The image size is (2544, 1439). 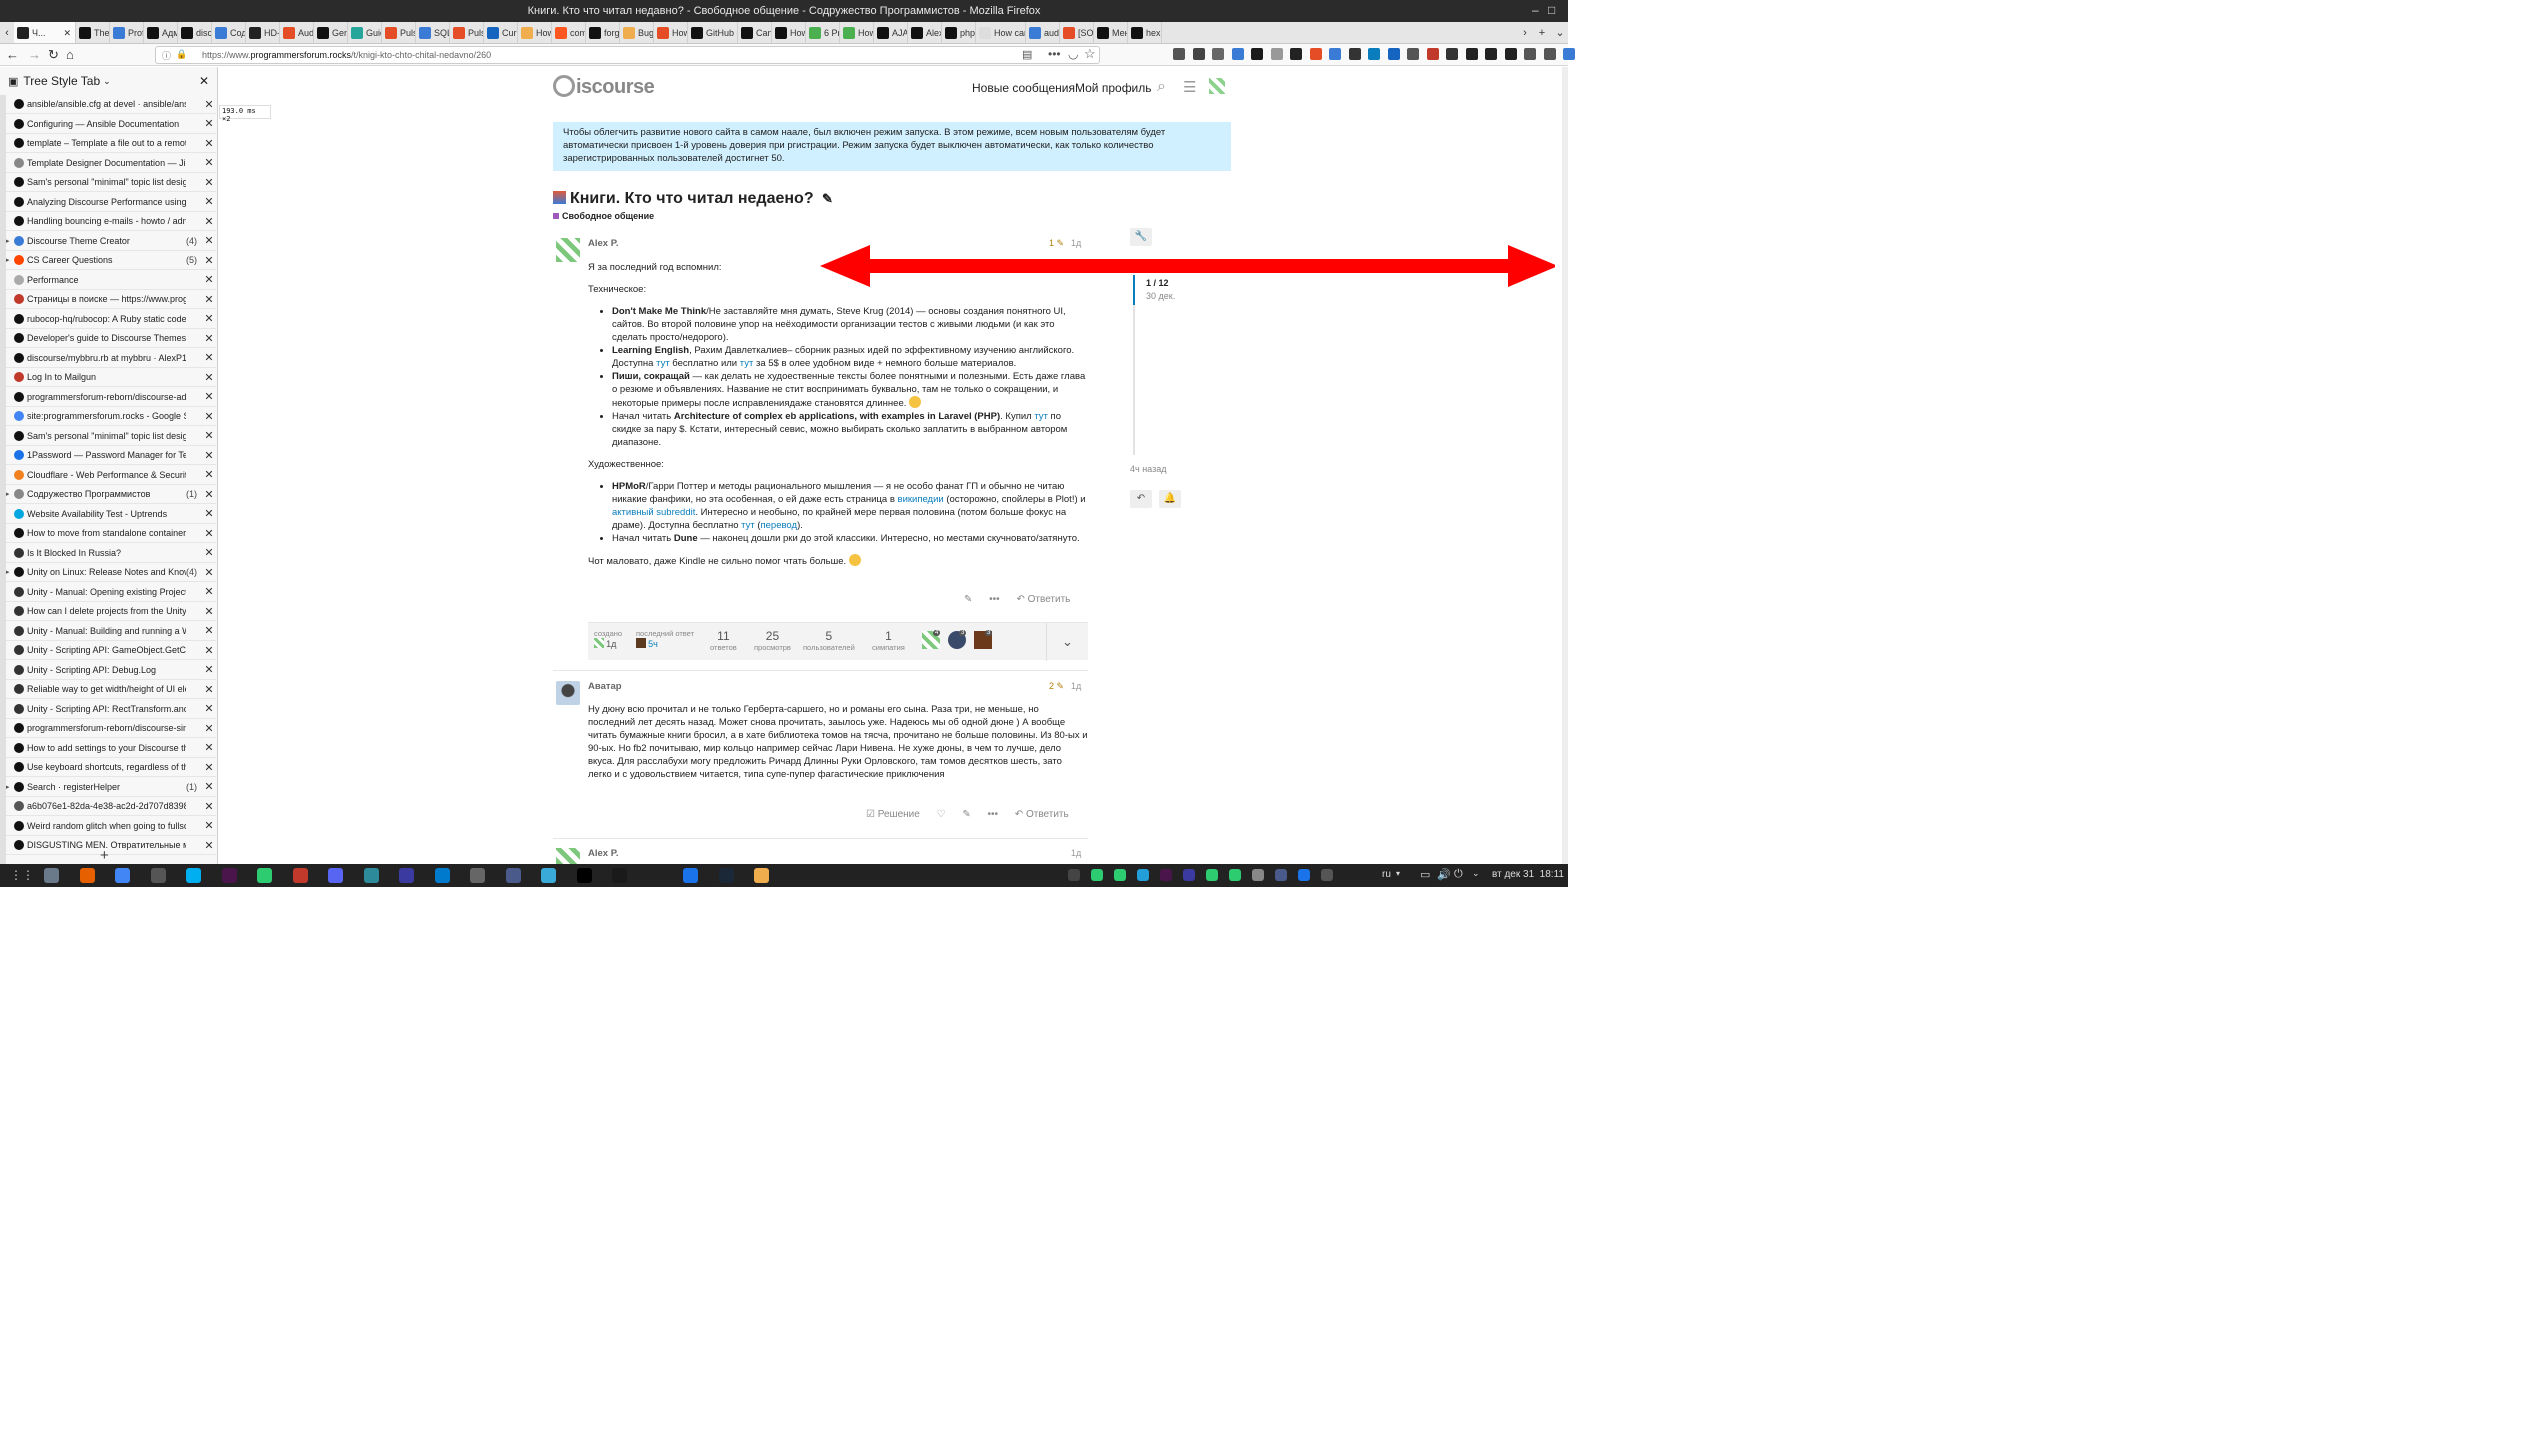 I want to click on like-heart-icon: ♡, so click(x=941, y=814).